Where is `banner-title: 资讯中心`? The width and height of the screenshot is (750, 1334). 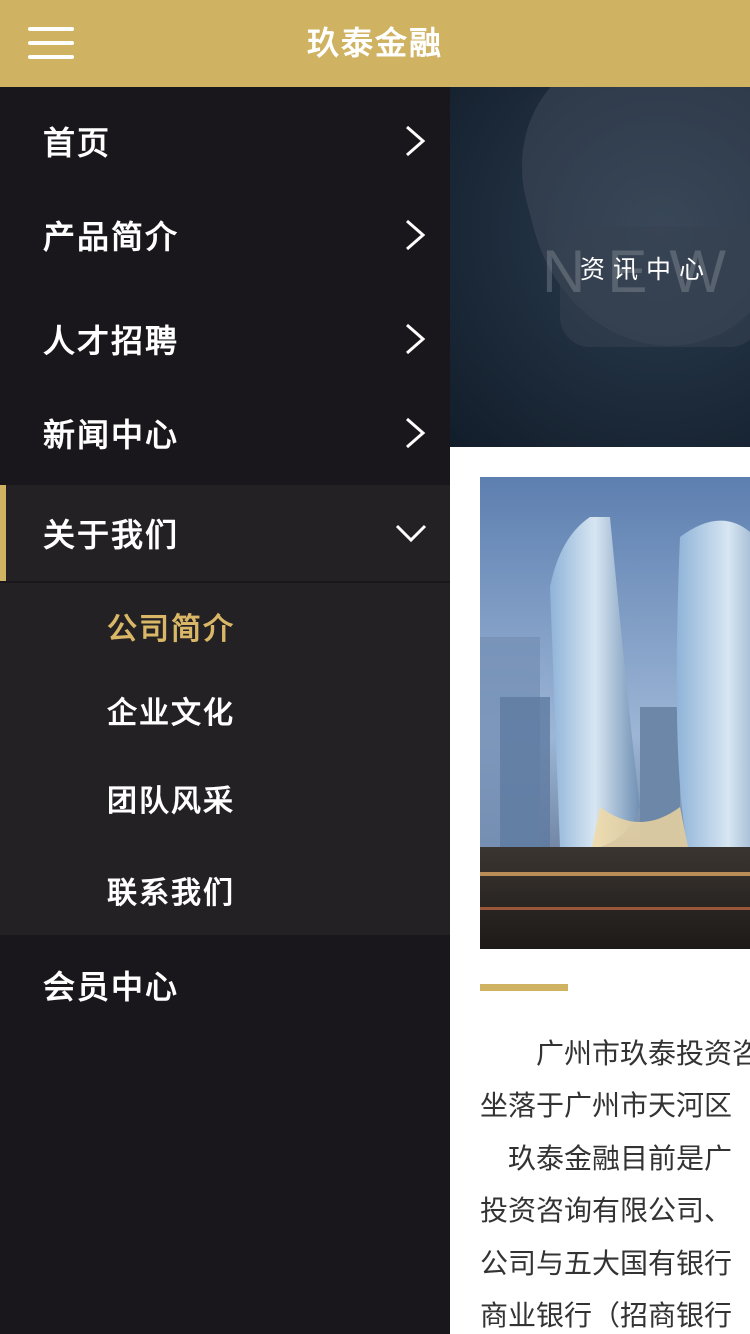 banner-title: 资讯中心 is located at coordinates (646, 269).